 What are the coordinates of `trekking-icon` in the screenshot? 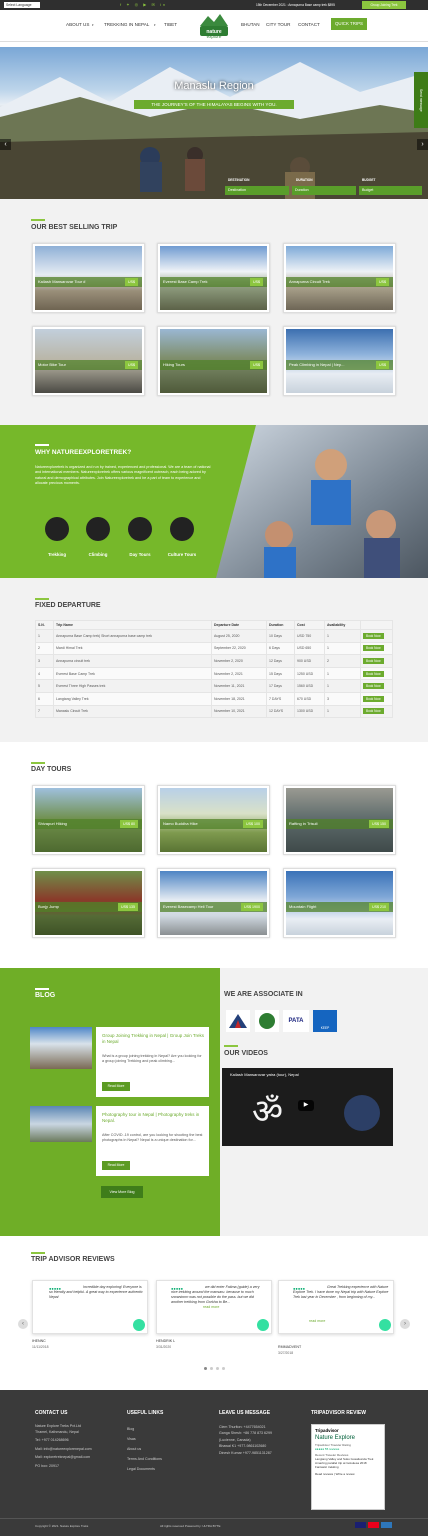 It's located at (57, 529).